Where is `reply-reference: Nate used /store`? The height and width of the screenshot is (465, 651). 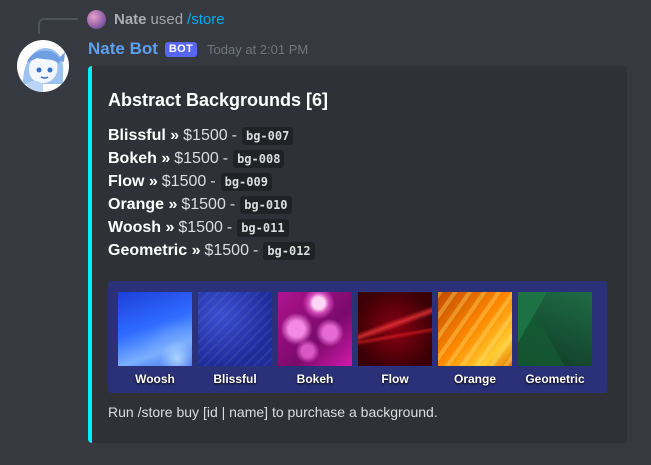
reply-reference: Nate used /store is located at coordinates (156, 19).